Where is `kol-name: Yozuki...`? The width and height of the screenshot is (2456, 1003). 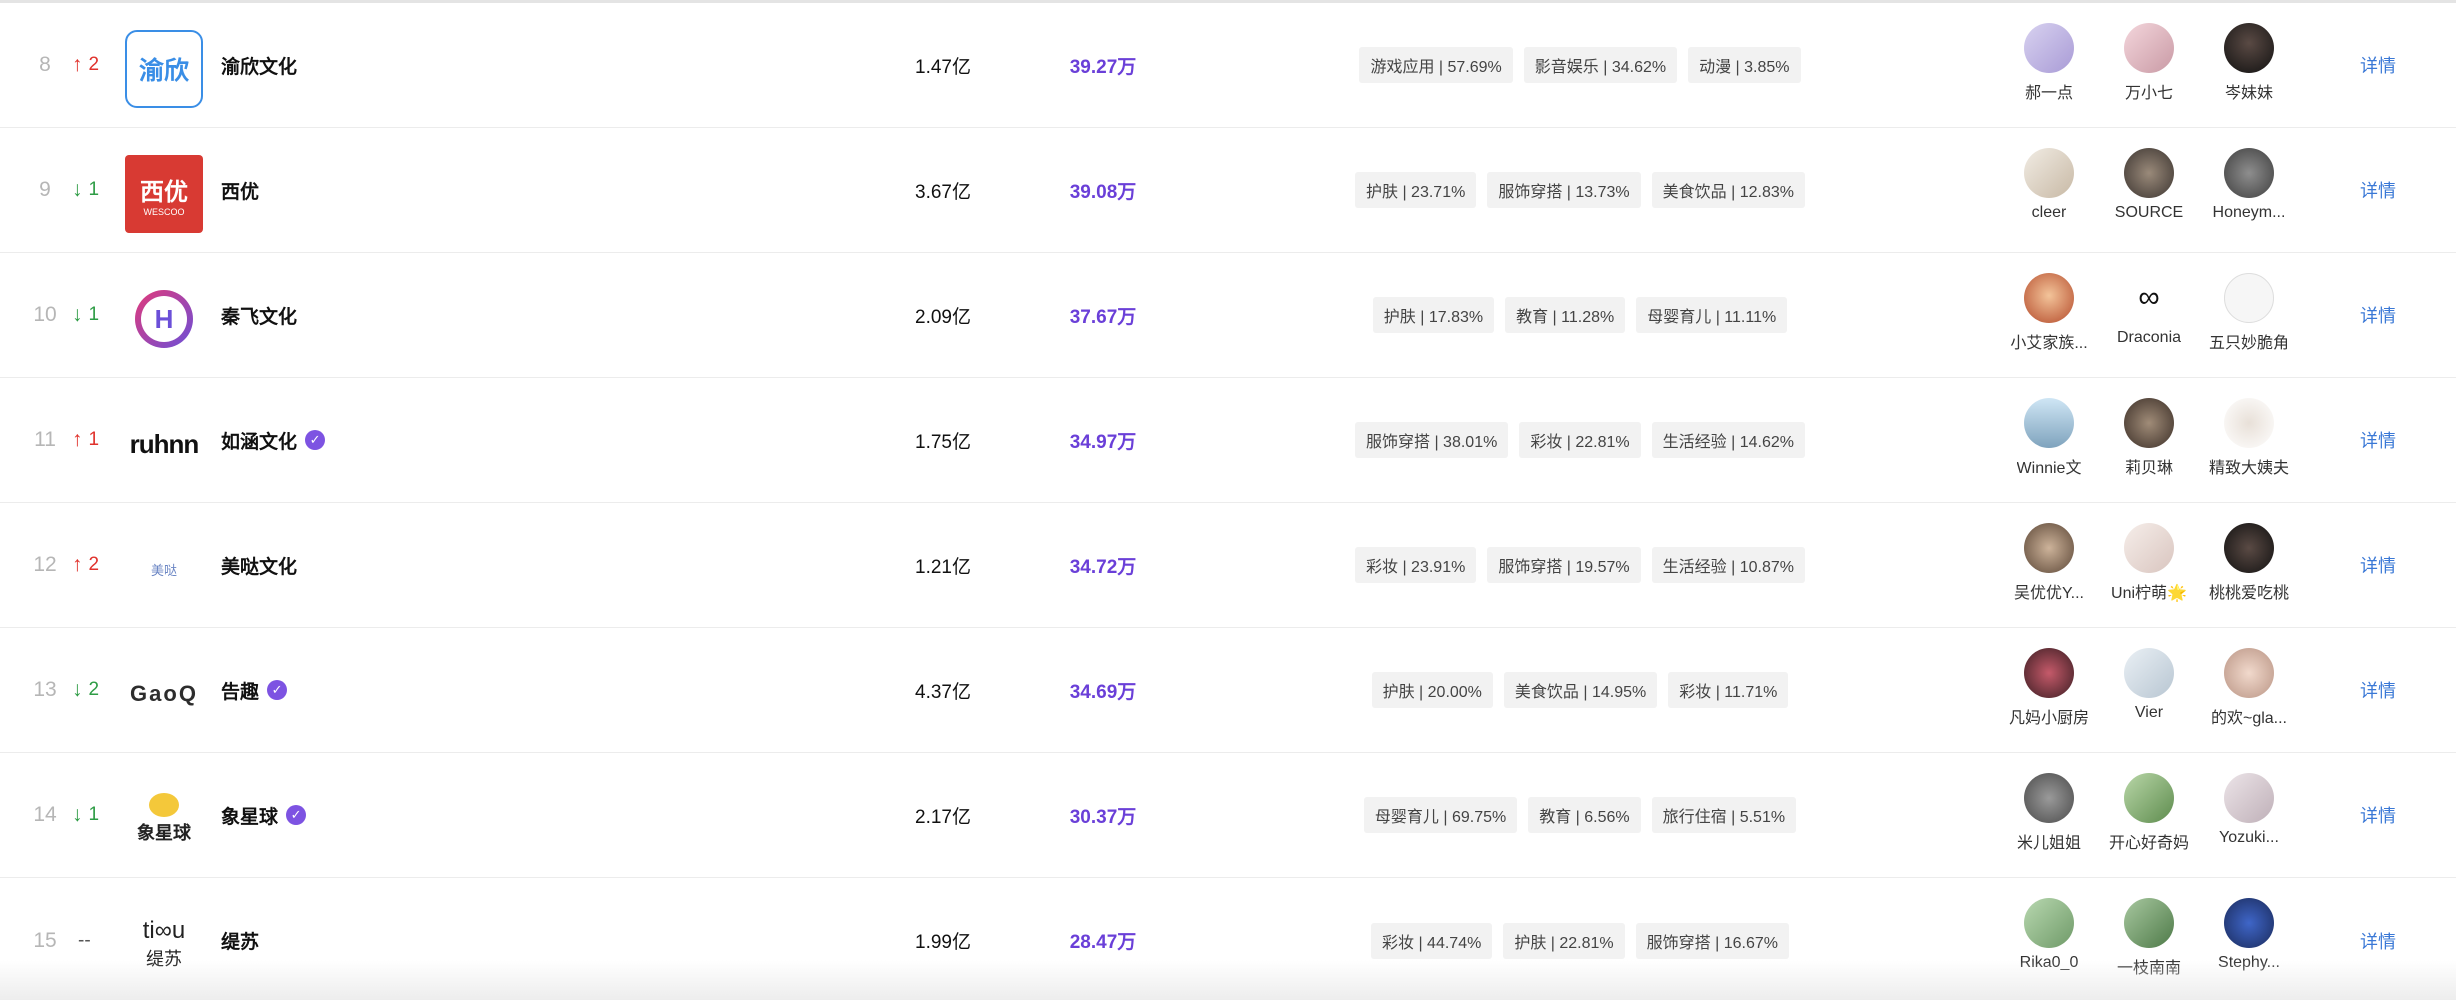
kol-name: Yozuki... is located at coordinates (2249, 837).